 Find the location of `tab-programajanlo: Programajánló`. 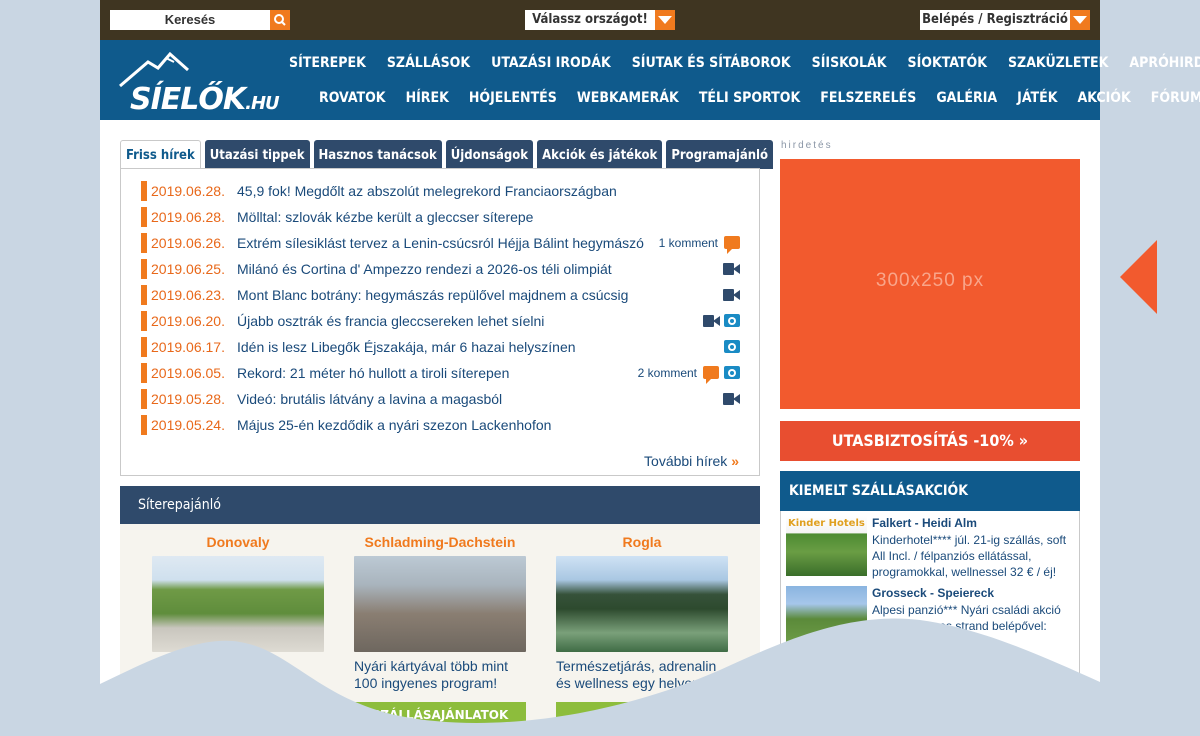

tab-programajanlo: Programajánló is located at coordinates (720, 154).